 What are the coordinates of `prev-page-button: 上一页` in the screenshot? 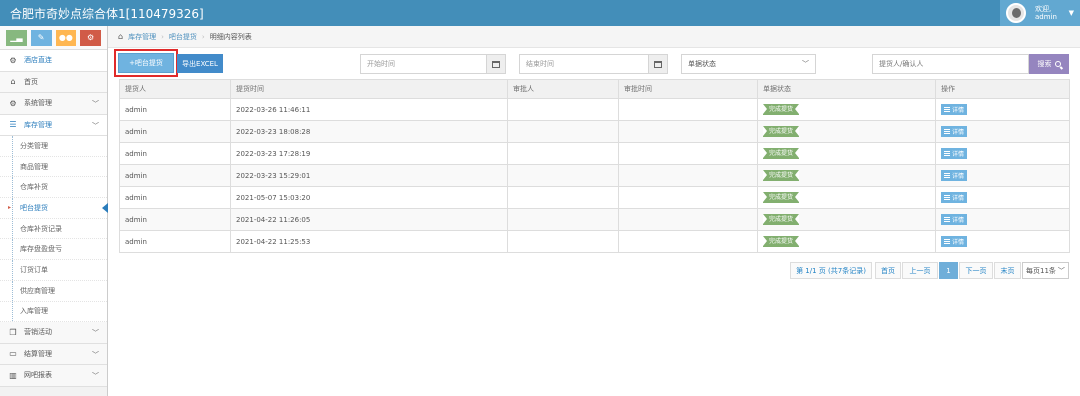 It's located at (920, 270).